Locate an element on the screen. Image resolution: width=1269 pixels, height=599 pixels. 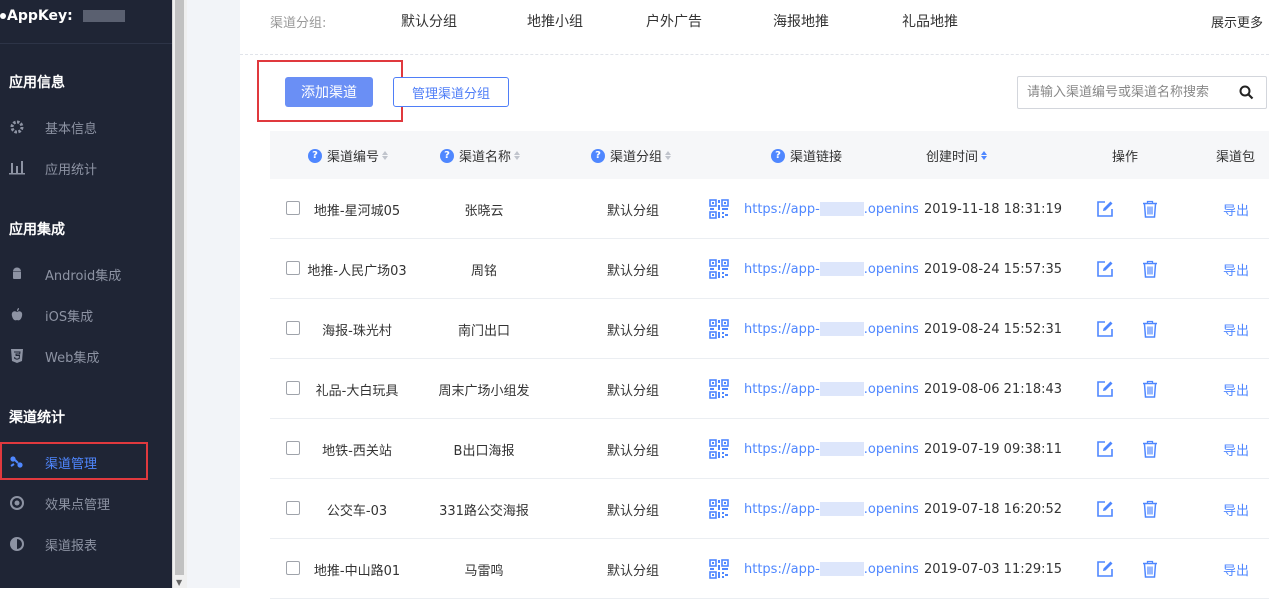
channel-name: 张晓云 is located at coordinates (484, 211).